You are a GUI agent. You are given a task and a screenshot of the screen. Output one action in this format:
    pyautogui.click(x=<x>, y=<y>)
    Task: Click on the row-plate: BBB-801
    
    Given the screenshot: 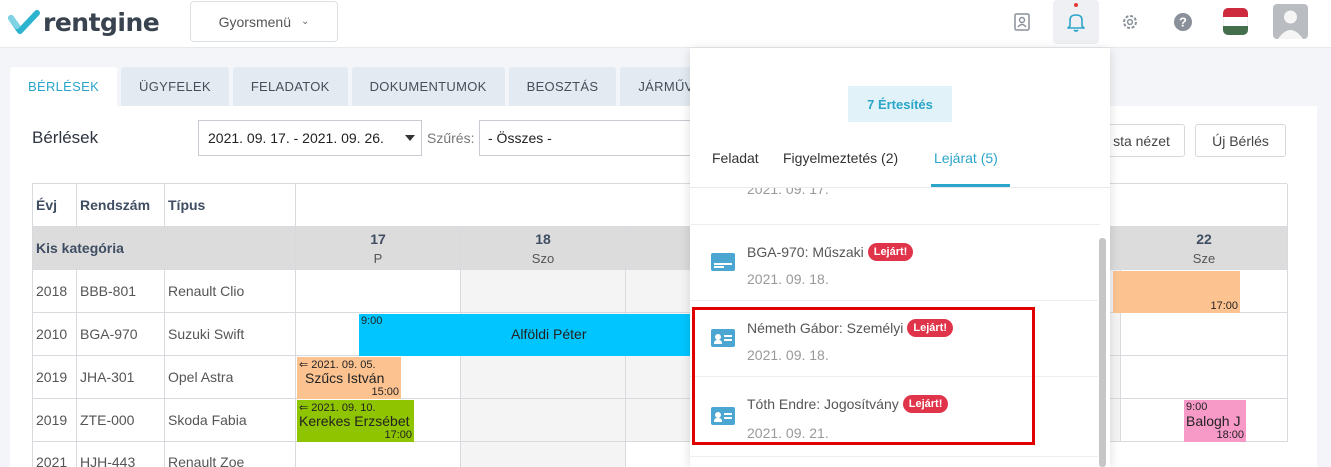 What is the action you would take?
    pyautogui.click(x=121, y=291)
    